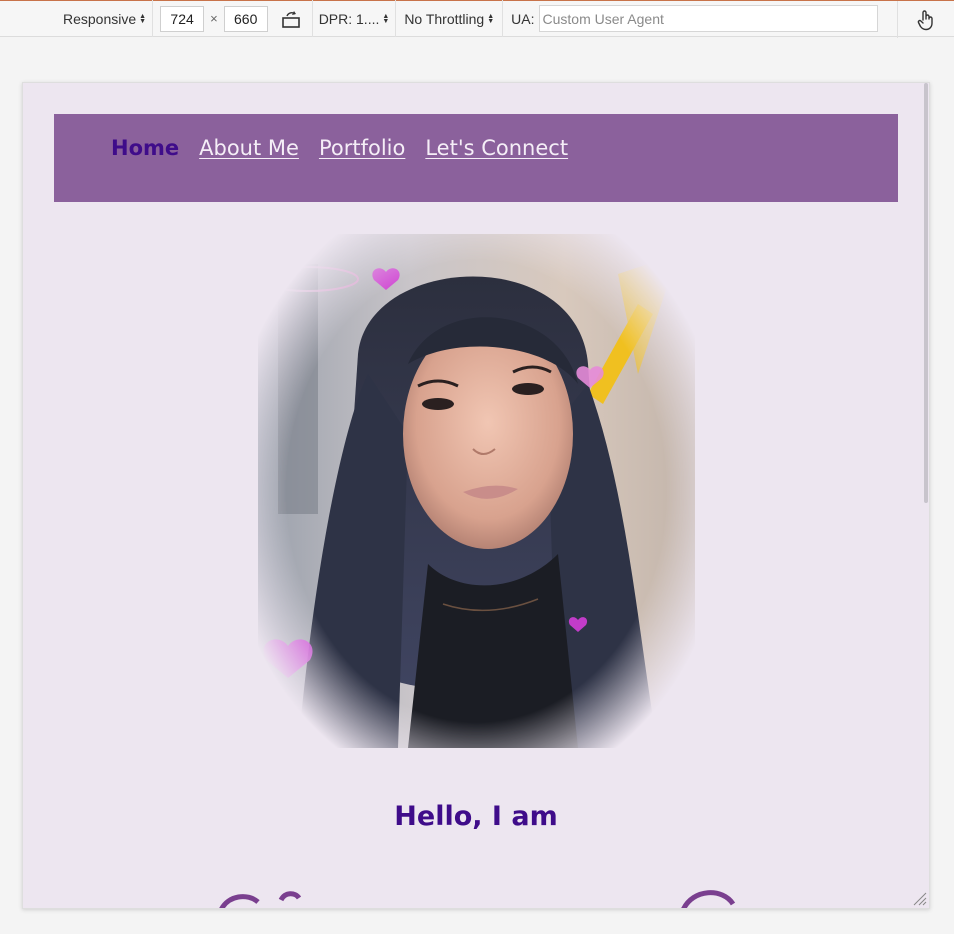 The height and width of the screenshot is (934, 954). I want to click on rotate-icon, so click(291, 18).